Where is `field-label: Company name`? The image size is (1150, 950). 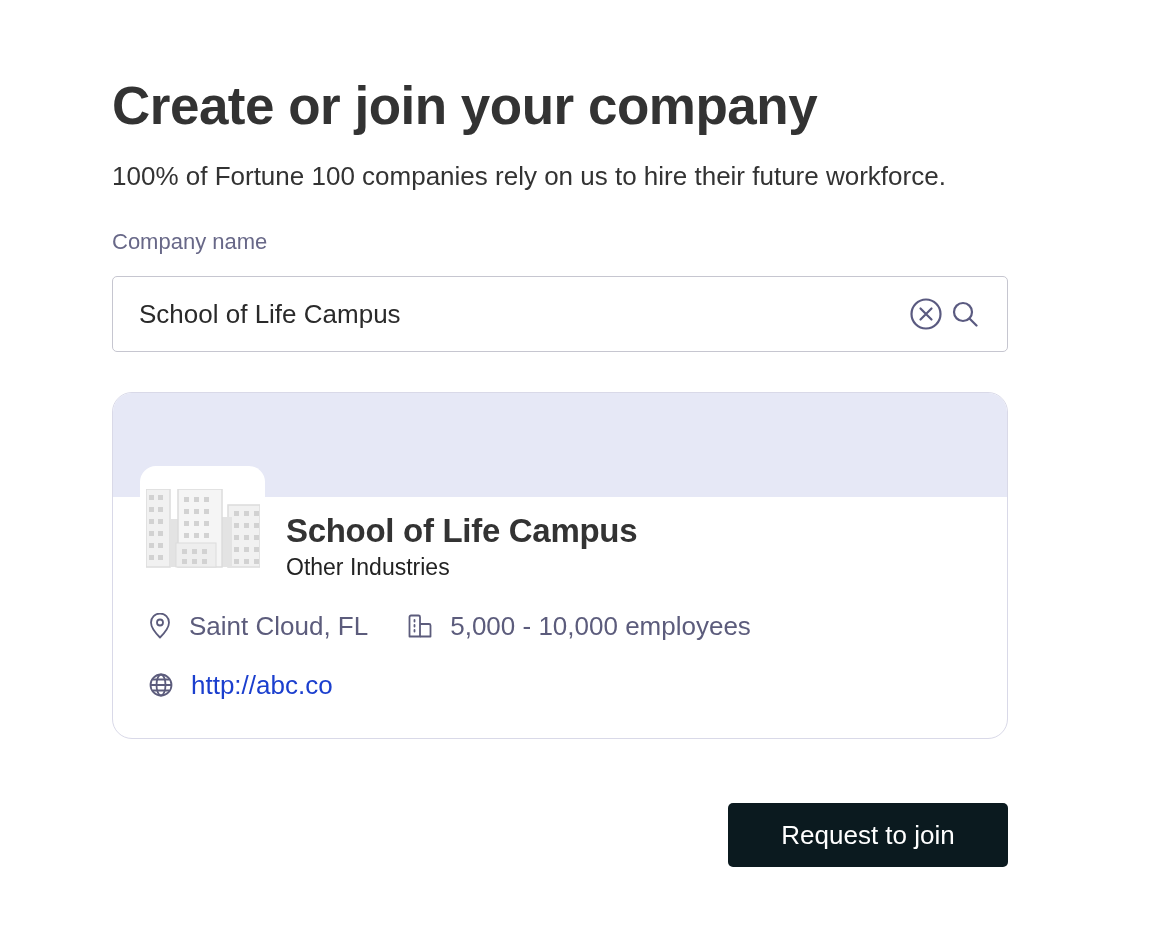 field-label: Company name is located at coordinates (190, 242).